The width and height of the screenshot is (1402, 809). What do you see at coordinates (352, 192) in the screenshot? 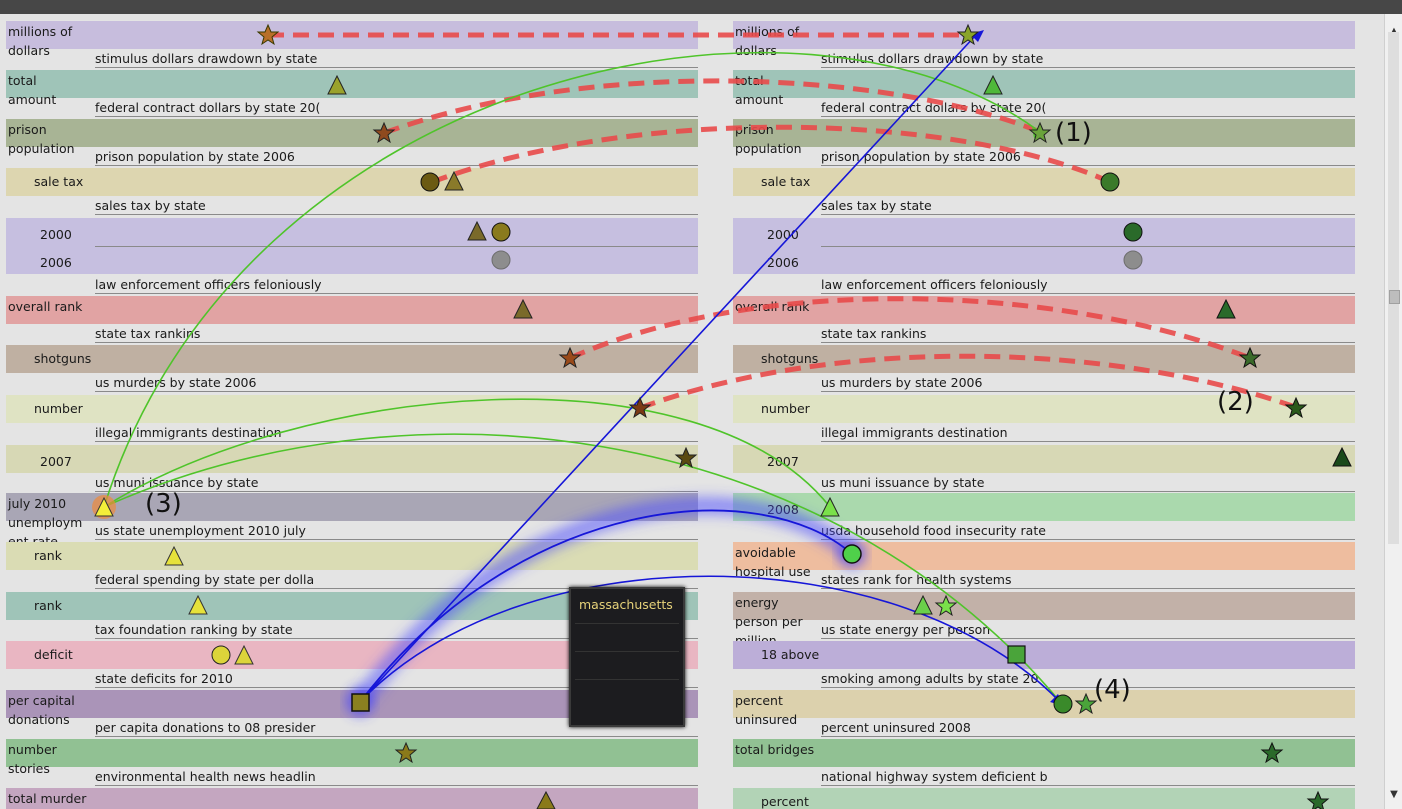
I see `left-row: sale tax sales tax by state` at bounding box center [352, 192].